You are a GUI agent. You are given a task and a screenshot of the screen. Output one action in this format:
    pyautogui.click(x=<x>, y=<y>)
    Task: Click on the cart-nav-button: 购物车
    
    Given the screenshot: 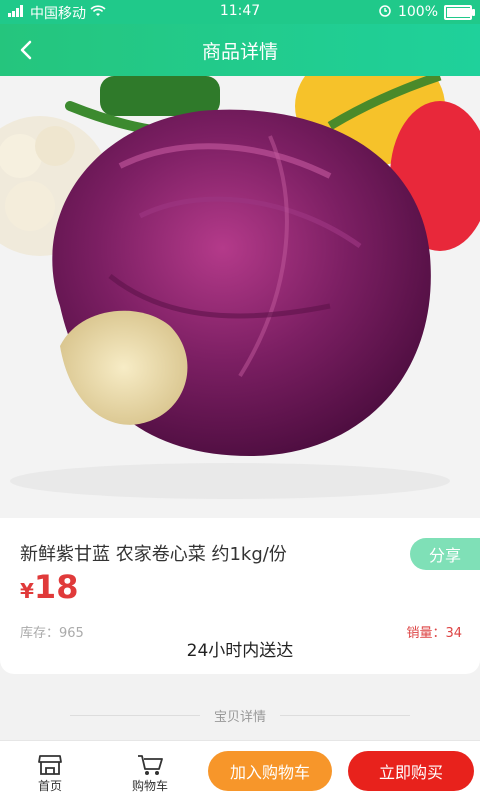 What is the action you would take?
    pyautogui.click(x=150, y=773)
    